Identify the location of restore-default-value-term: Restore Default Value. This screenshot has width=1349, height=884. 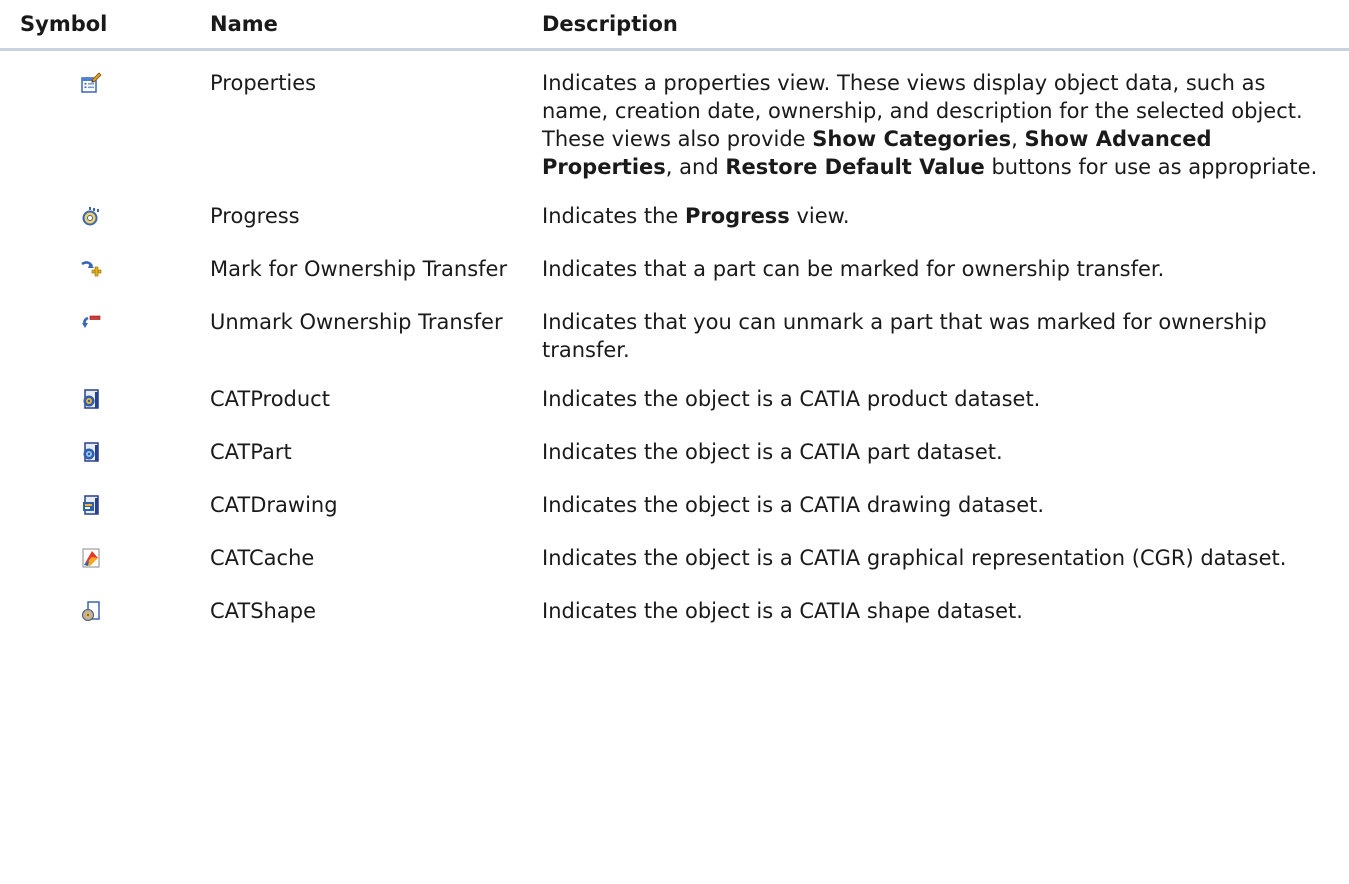
(855, 167).